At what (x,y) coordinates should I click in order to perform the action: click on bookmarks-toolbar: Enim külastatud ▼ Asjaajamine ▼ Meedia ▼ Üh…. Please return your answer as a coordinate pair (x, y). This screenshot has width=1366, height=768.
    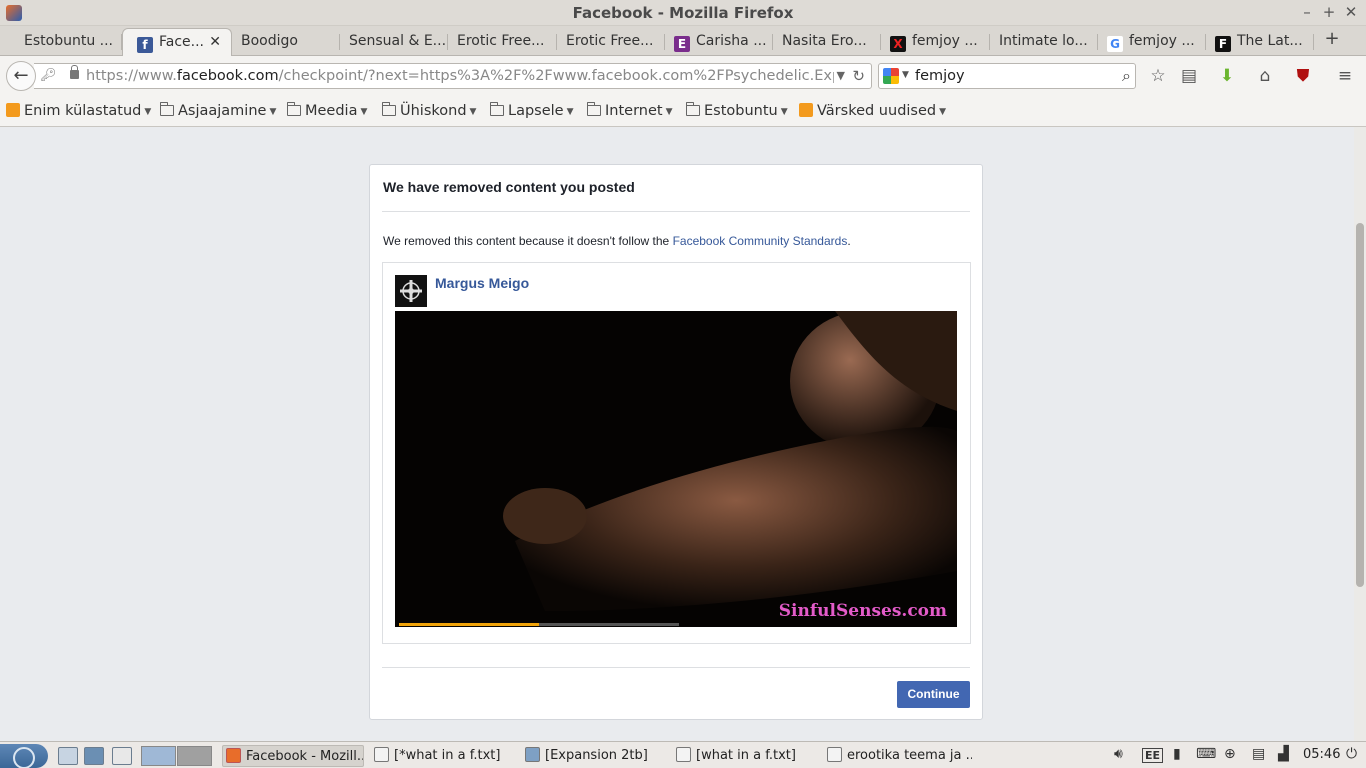
    Looking at the image, I should click on (683, 111).